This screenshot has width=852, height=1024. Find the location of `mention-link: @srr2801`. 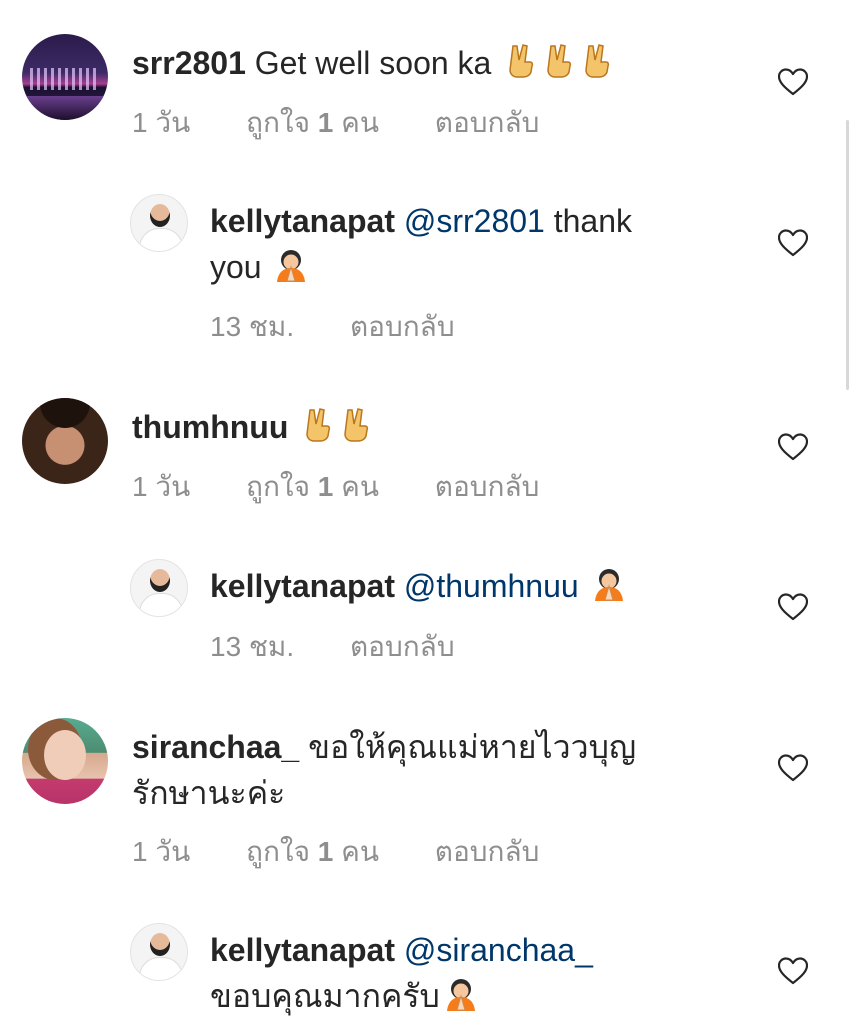

mention-link: @srr2801 is located at coordinates (474, 221).